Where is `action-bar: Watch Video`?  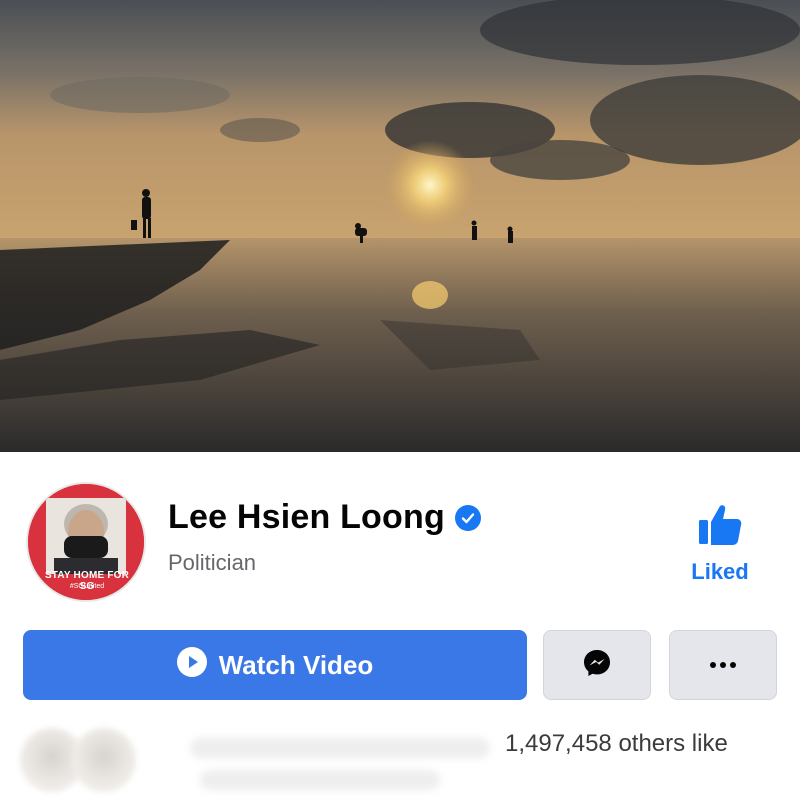
action-bar: Watch Video is located at coordinates (400, 666).